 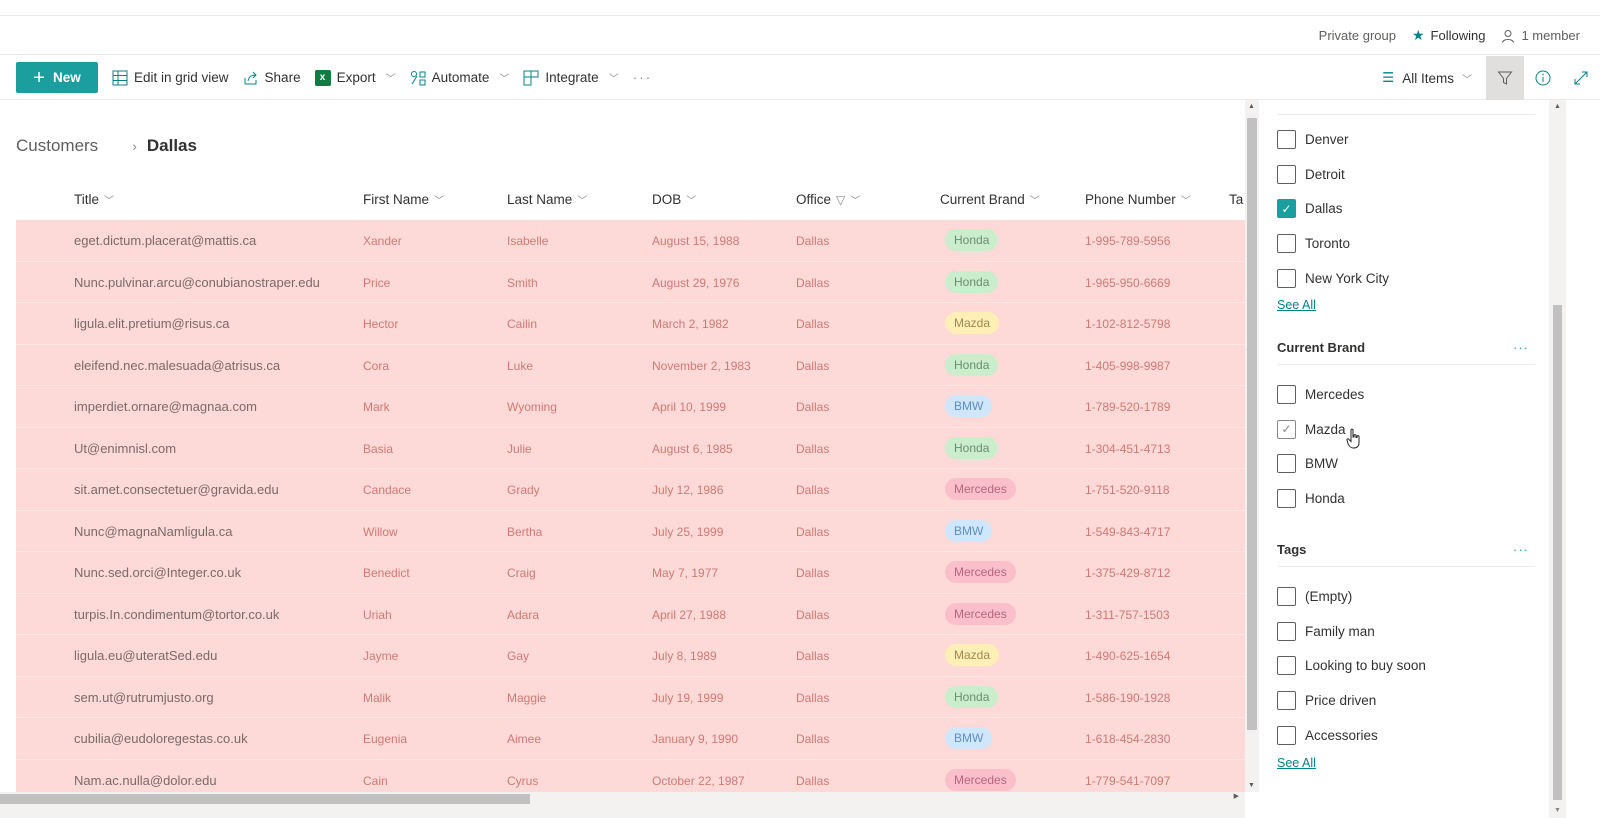 I want to click on fullscreen-button, so click(x=1581, y=78).